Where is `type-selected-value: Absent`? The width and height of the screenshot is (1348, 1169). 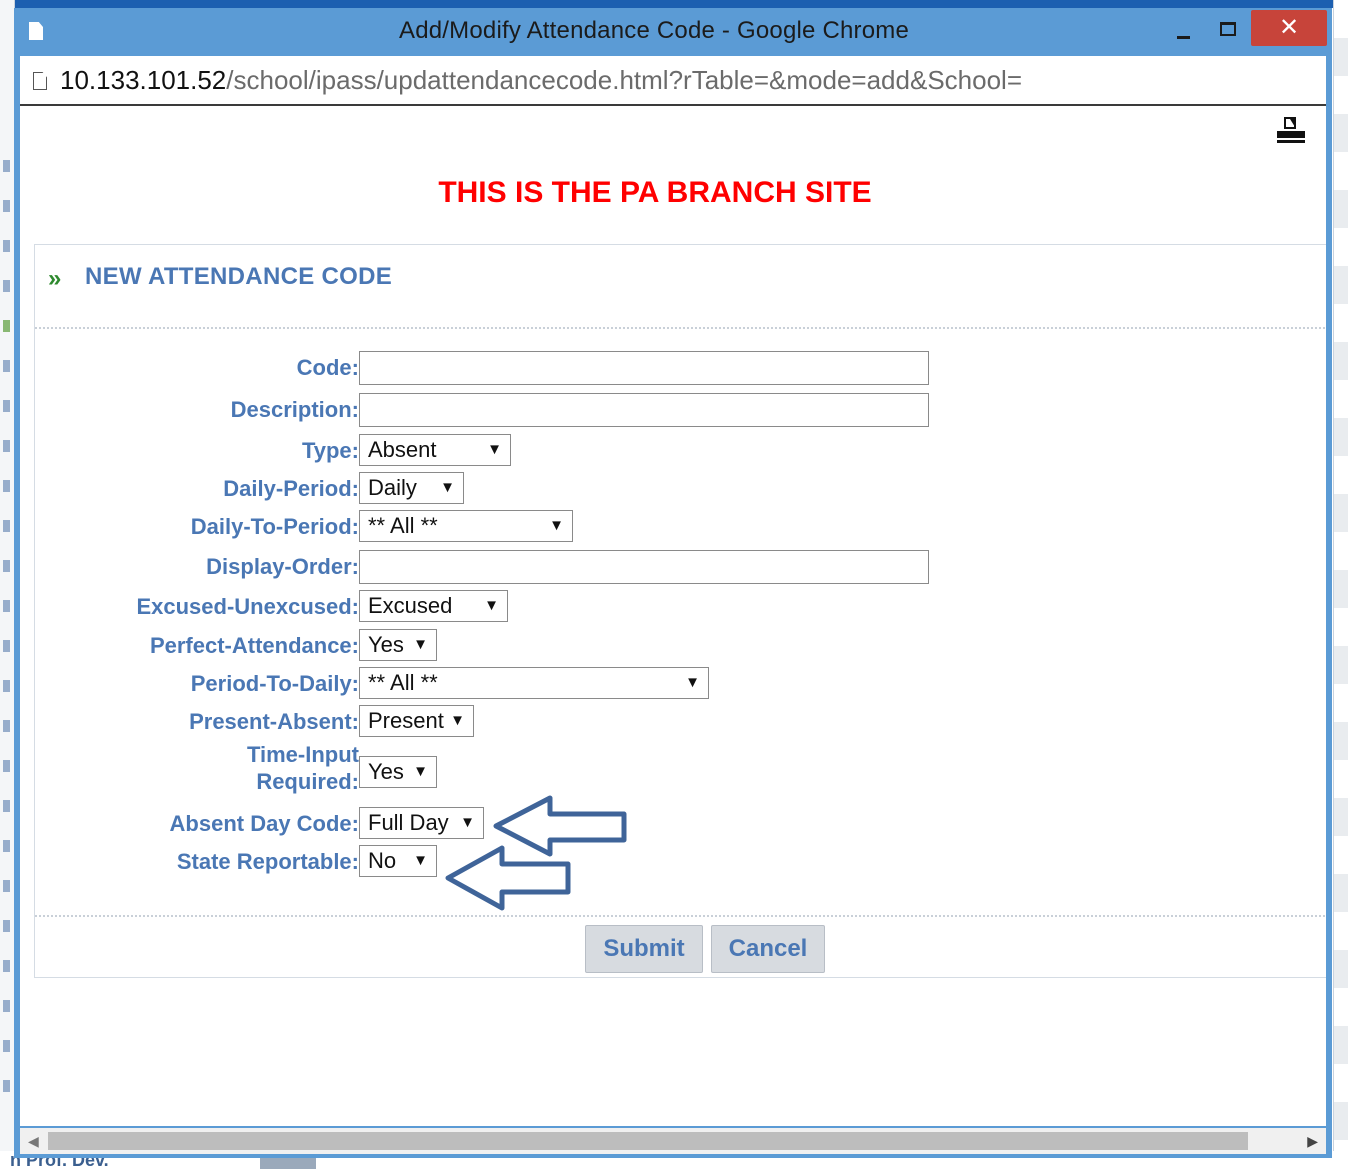
type-selected-value: Absent is located at coordinates (402, 449).